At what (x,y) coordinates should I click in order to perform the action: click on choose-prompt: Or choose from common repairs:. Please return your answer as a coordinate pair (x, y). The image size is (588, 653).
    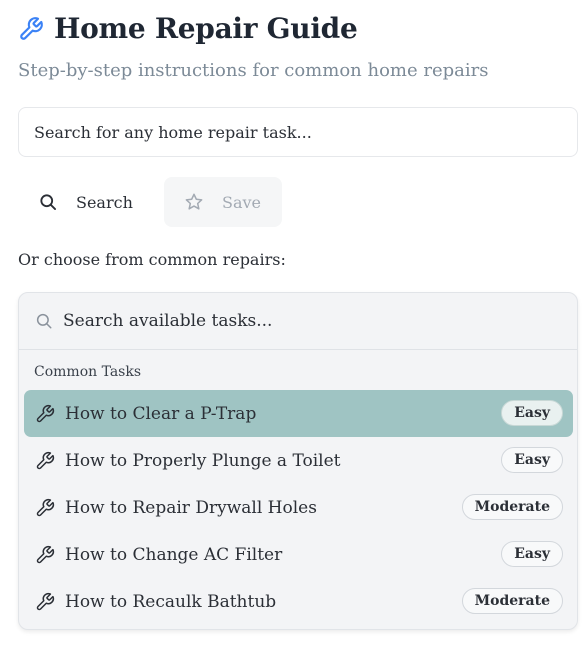
    Looking at the image, I should click on (152, 259).